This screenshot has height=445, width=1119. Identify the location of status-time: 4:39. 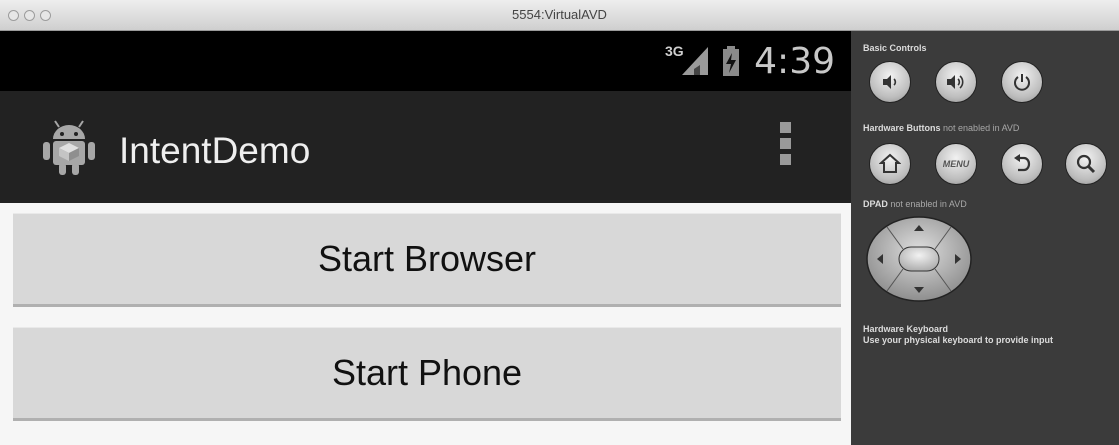
(794, 61).